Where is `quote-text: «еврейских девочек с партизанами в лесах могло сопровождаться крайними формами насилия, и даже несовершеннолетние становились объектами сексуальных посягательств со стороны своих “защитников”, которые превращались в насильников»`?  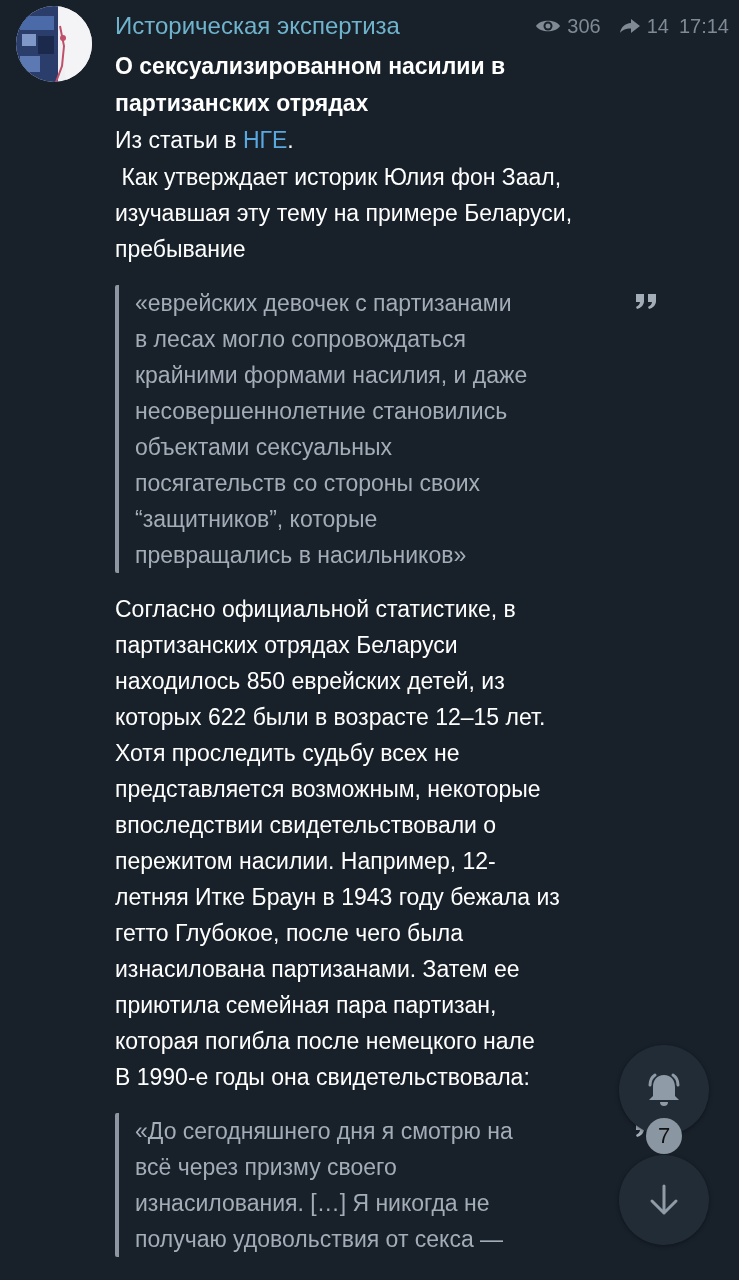
quote-text: «еврейских девочек с партизанами в лесах могло сопровождаться крайними формами насилия, и даже несовершеннолетние становились объектами сексуальных посягательств со стороны своих “защитников”, которые превращались в насильников» is located at coordinates (331, 429).